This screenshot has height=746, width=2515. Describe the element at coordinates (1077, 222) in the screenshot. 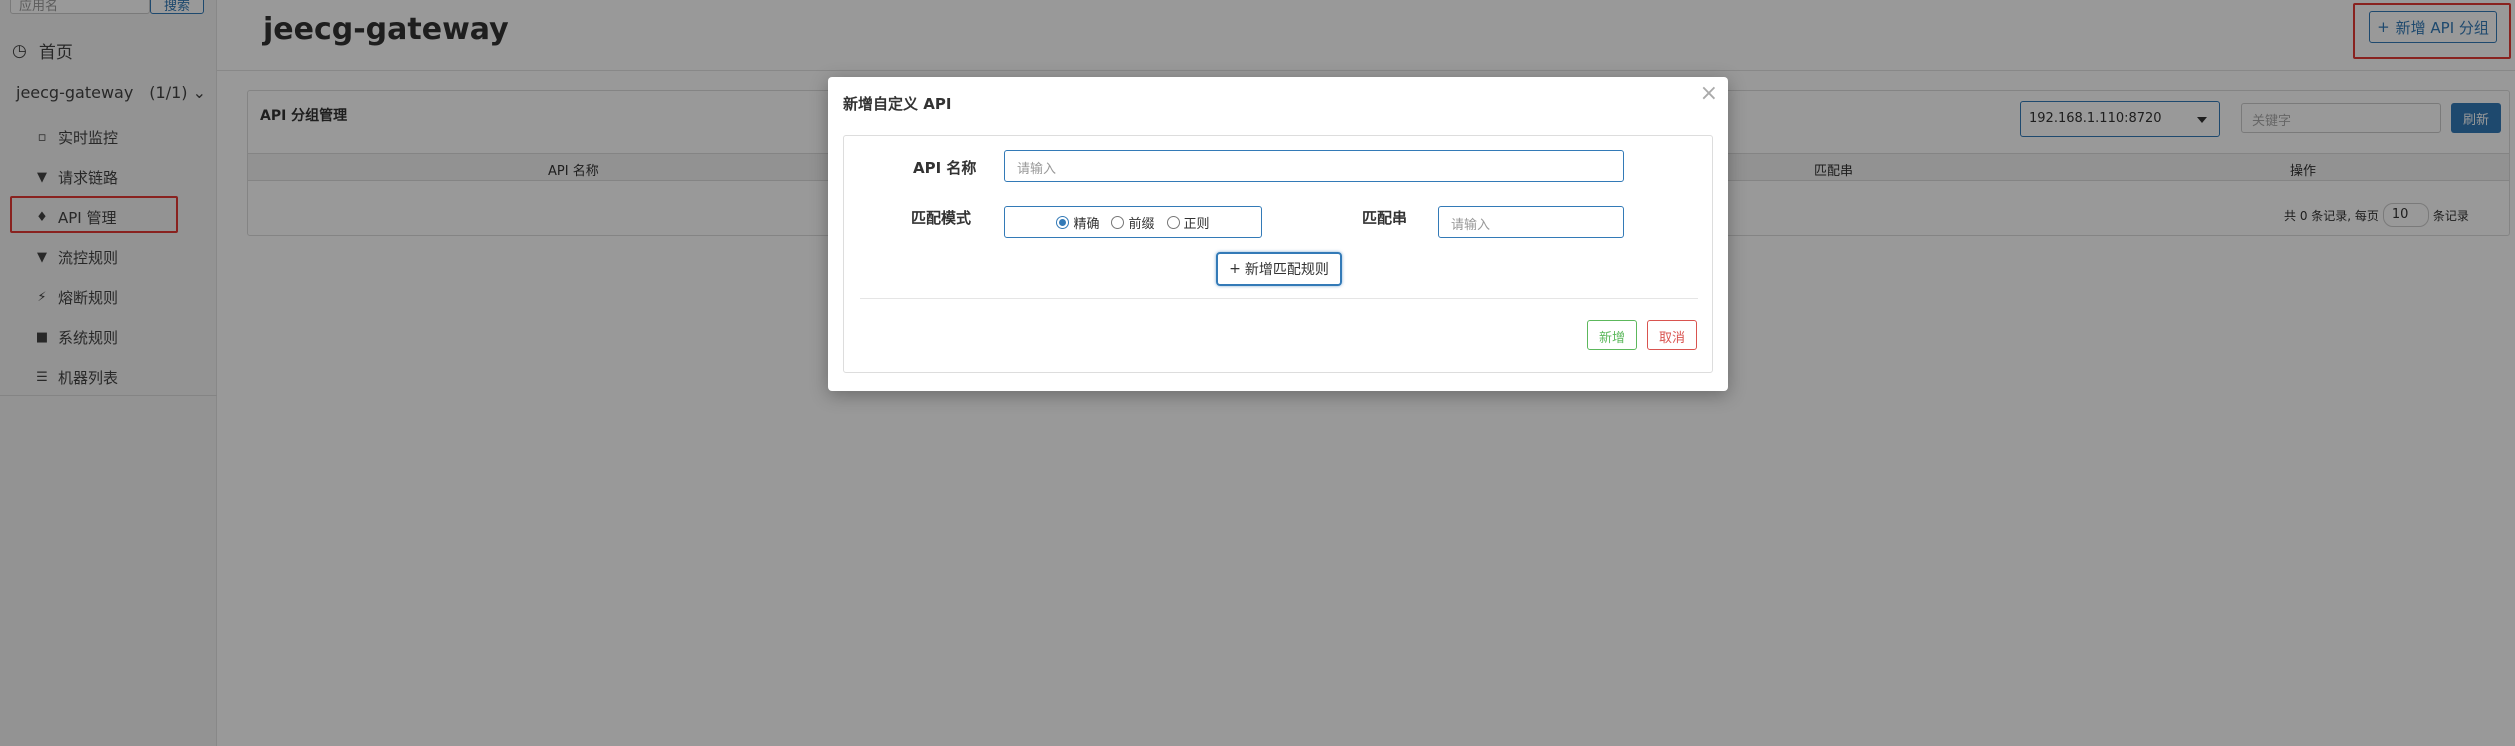

I see `mode-exact-radio: 精确` at that location.